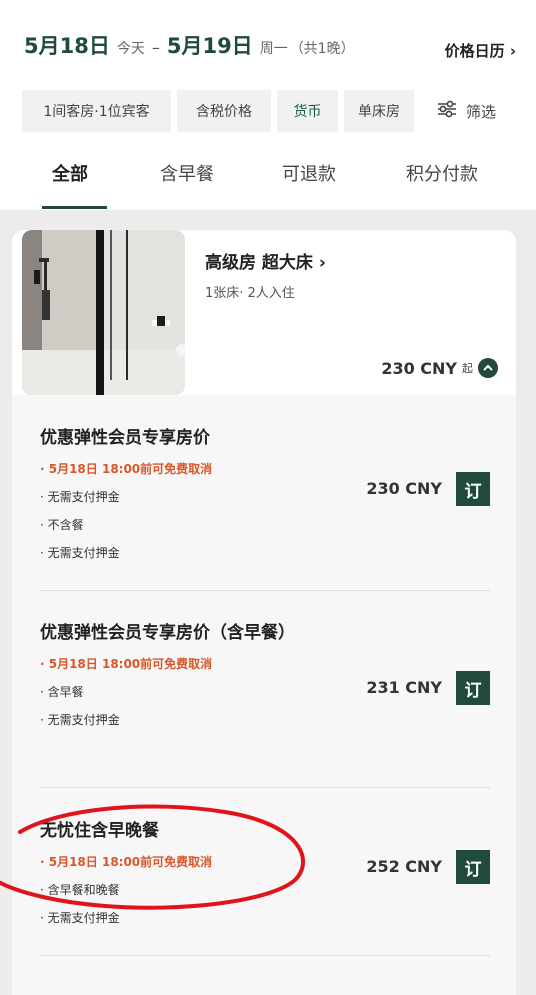 This screenshot has width=536, height=995. Describe the element at coordinates (379, 111) in the screenshot. I see `single-bed-chip: 单床房` at that location.